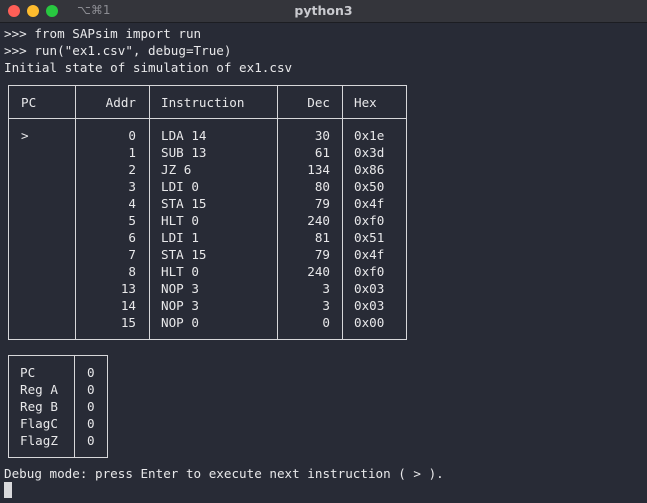 This screenshot has height=503, width=647. I want to click on register-row: Reg B0, so click(58, 406).